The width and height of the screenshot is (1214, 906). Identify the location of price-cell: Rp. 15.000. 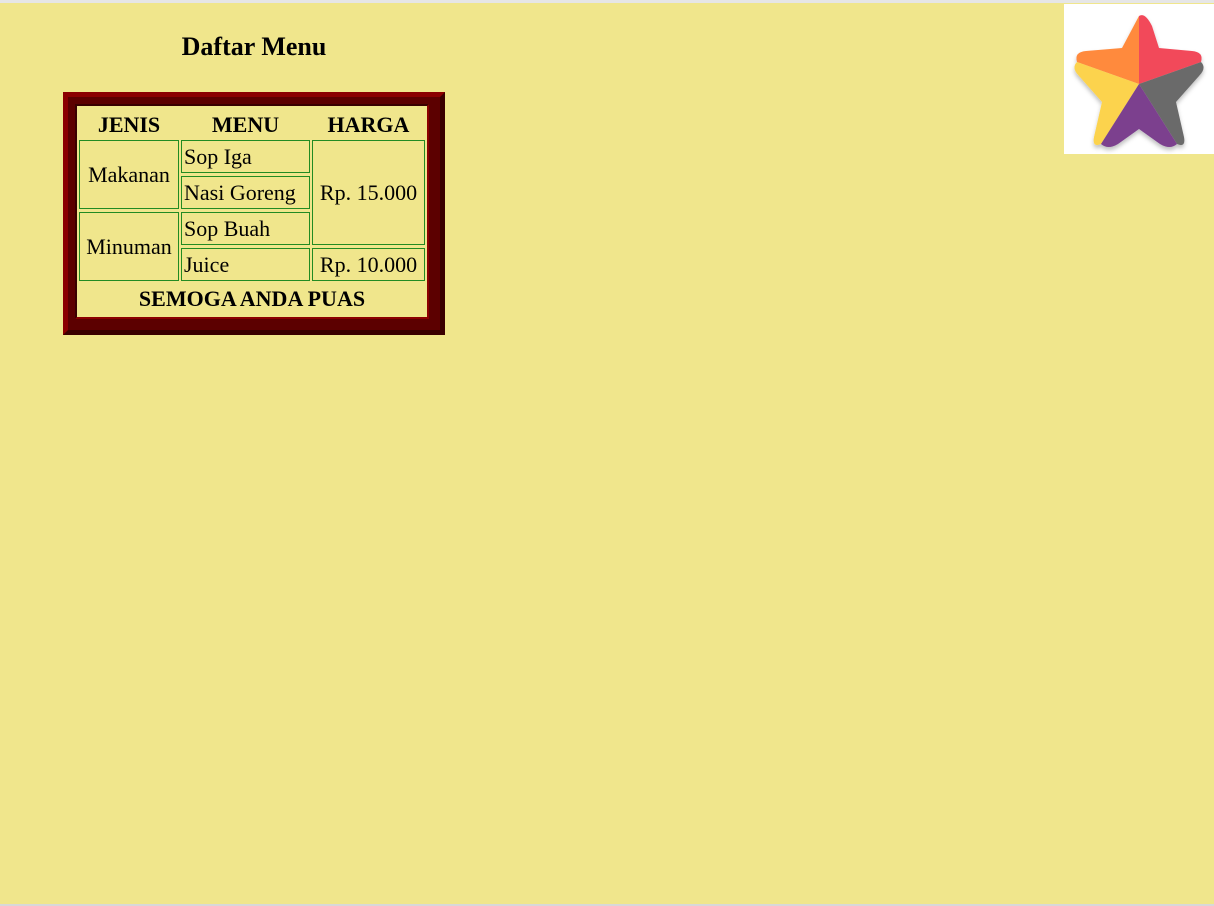
(368, 192).